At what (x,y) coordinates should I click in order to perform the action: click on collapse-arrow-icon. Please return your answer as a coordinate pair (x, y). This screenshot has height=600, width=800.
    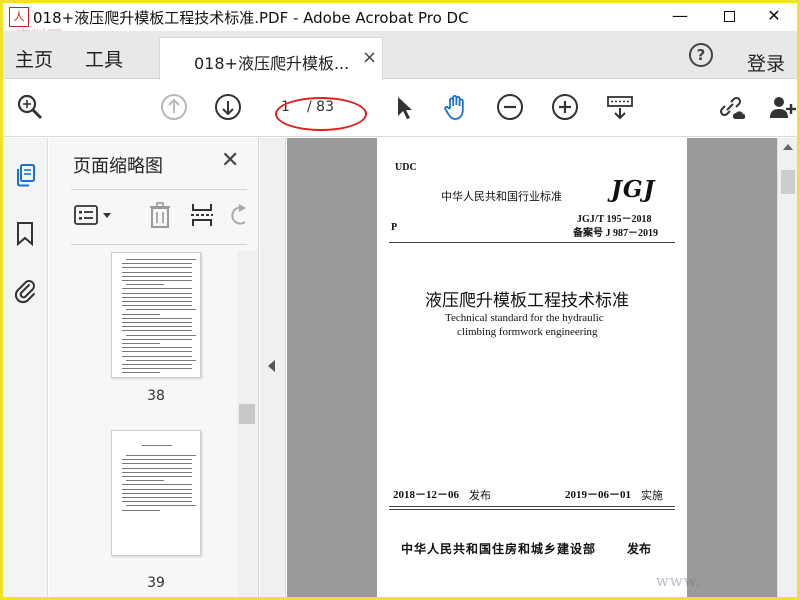
    Looking at the image, I should click on (271, 366).